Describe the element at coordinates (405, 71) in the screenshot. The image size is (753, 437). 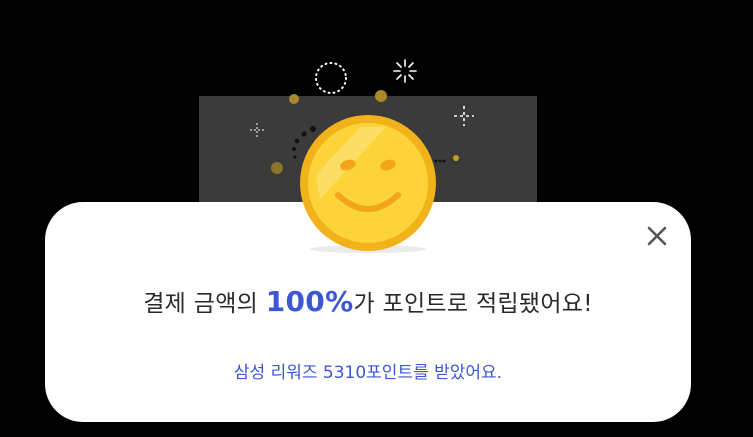
I see `burst-sparkle` at that location.